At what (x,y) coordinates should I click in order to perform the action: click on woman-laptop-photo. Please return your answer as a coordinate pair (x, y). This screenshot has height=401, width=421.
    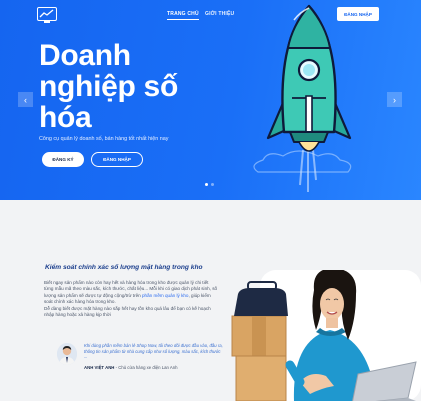
    Looking at the image, I should click on (326, 335).